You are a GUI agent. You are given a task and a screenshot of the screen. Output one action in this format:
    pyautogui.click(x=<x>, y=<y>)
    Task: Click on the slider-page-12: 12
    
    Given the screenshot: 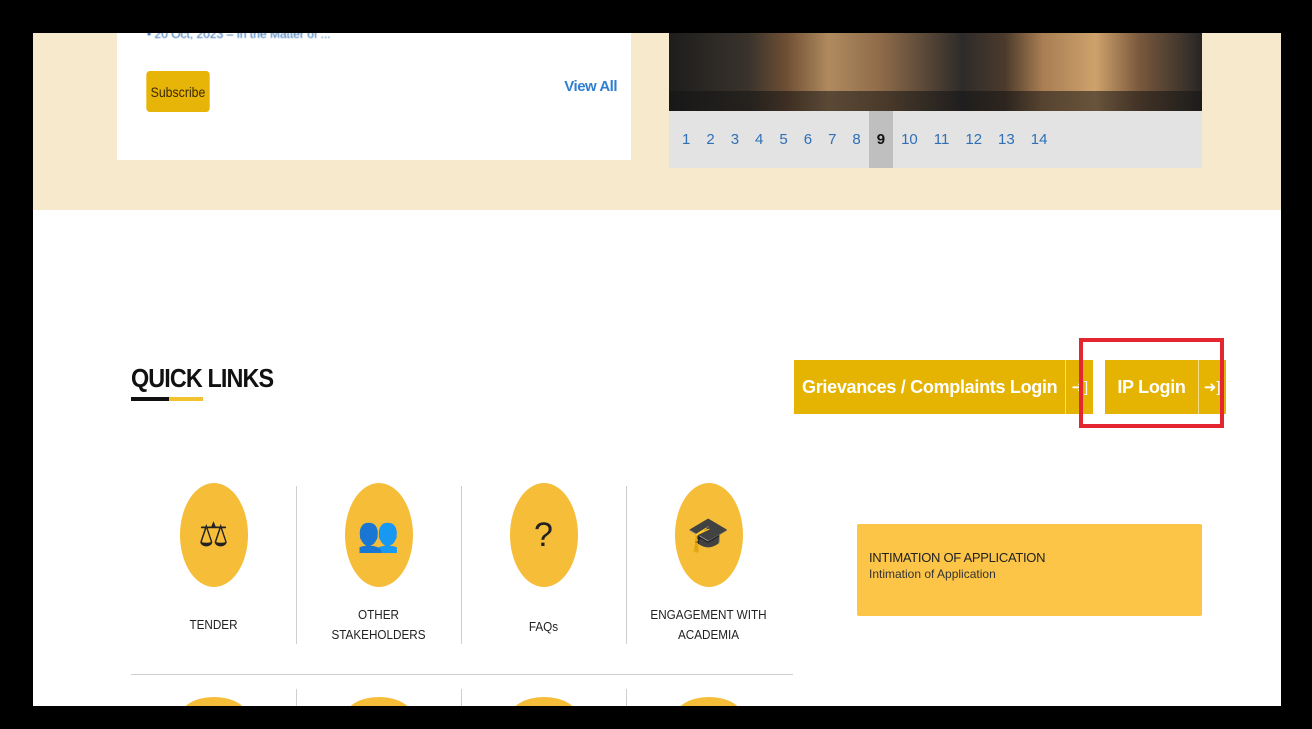 What is the action you would take?
    pyautogui.click(x=973, y=139)
    